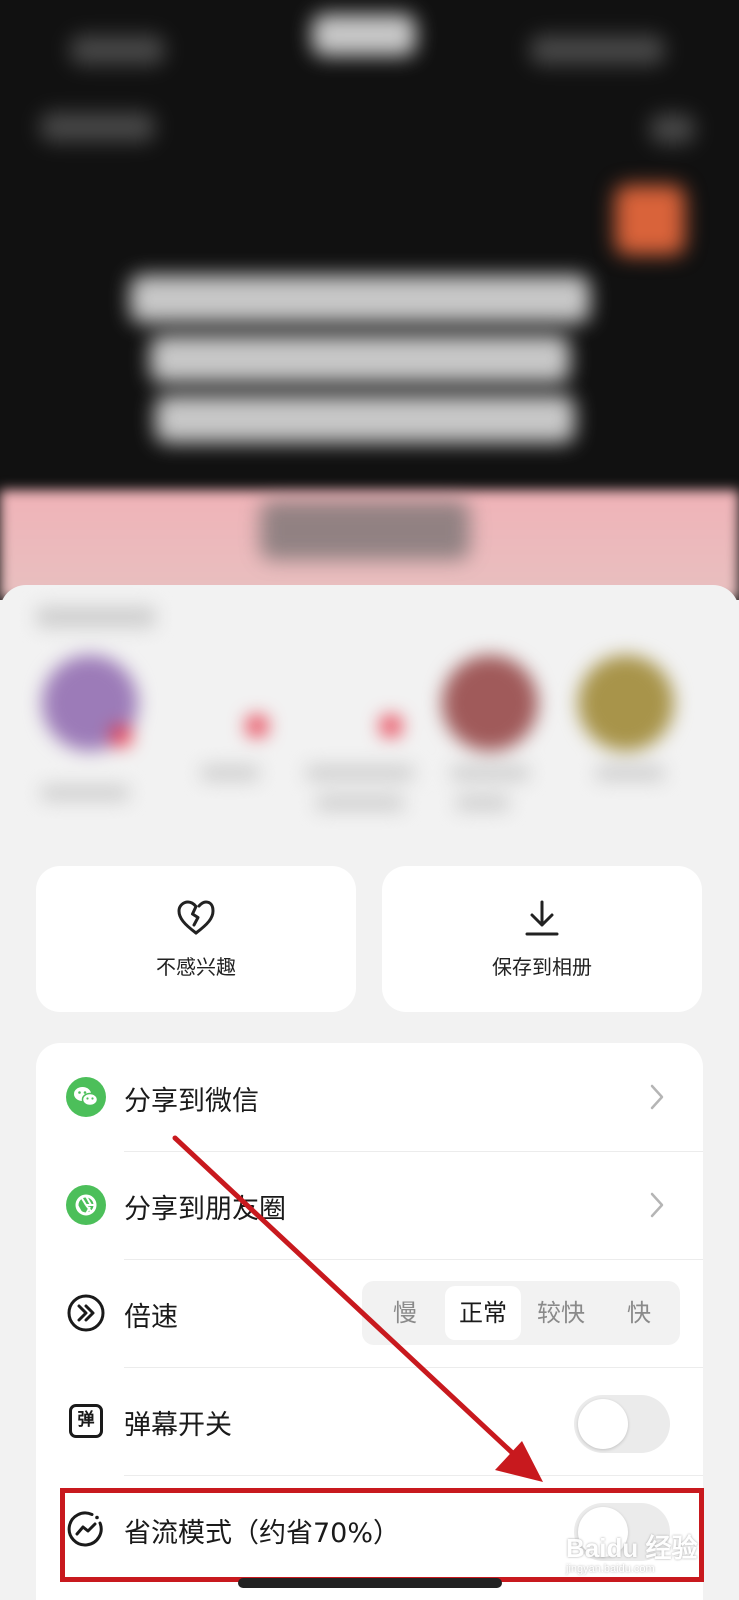 This screenshot has width=739, height=1600. Describe the element at coordinates (369, 1205) in the screenshot. I see `share-moments-row: 分享到朋友圈` at that location.